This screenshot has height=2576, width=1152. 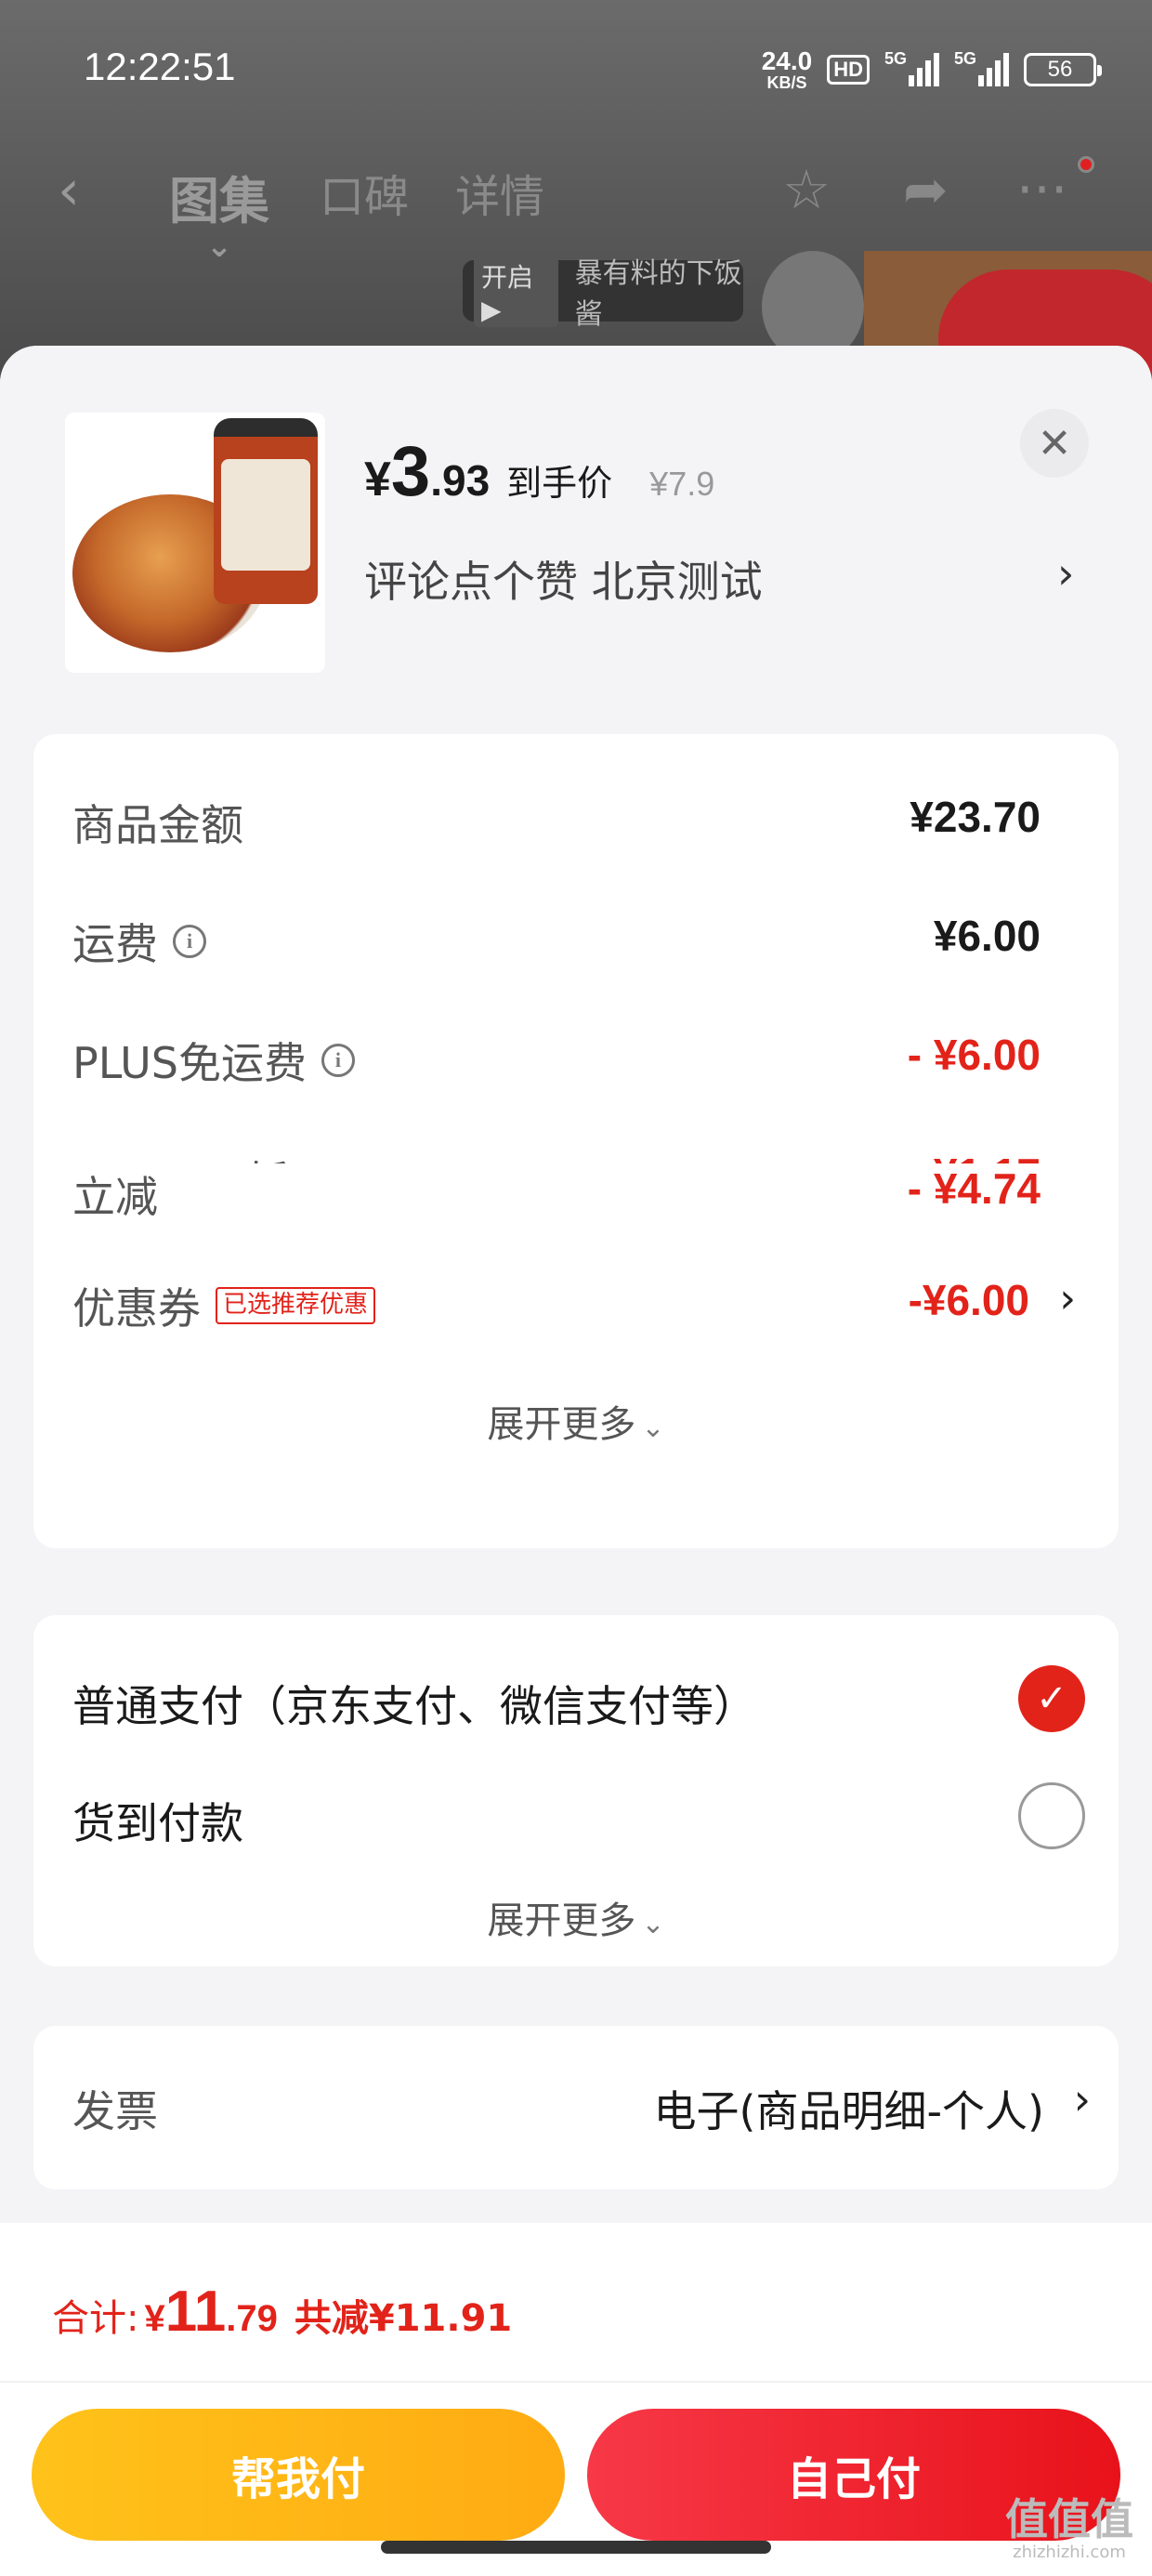 What do you see at coordinates (926, 189) in the screenshot?
I see `share-icon: ➦` at bounding box center [926, 189].